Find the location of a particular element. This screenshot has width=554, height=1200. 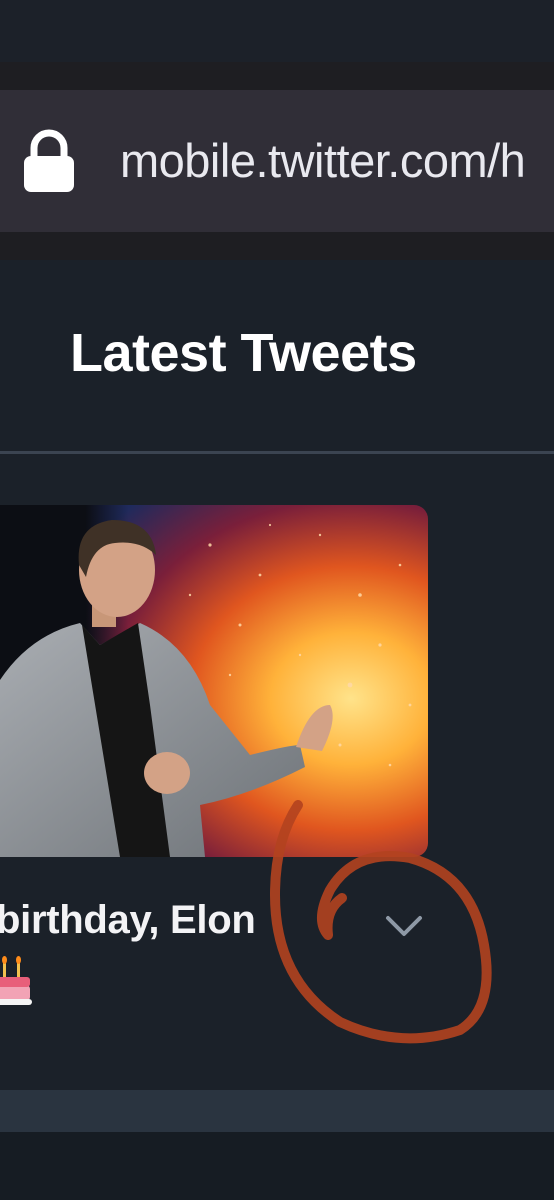

birthday-cake-icon is located at coordinates (16, 980).